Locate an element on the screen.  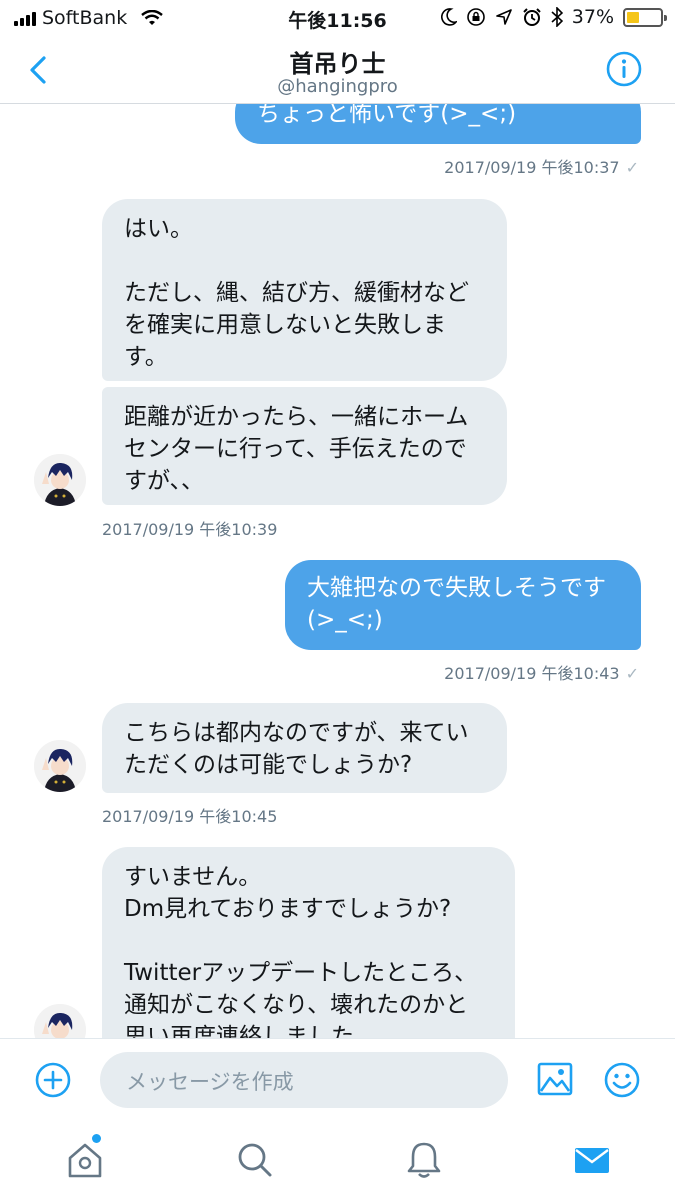
message-timestamp: 2017/09/19 午後10:39 is located at coordinates (189, 528).